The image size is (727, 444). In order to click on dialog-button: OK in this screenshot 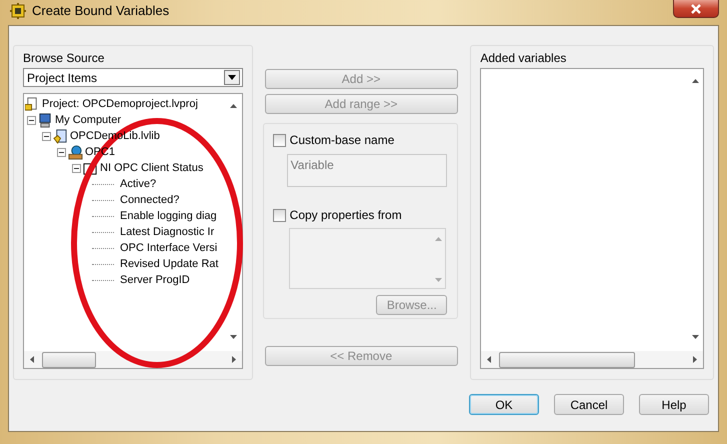, I will do `click(504, 404)`.